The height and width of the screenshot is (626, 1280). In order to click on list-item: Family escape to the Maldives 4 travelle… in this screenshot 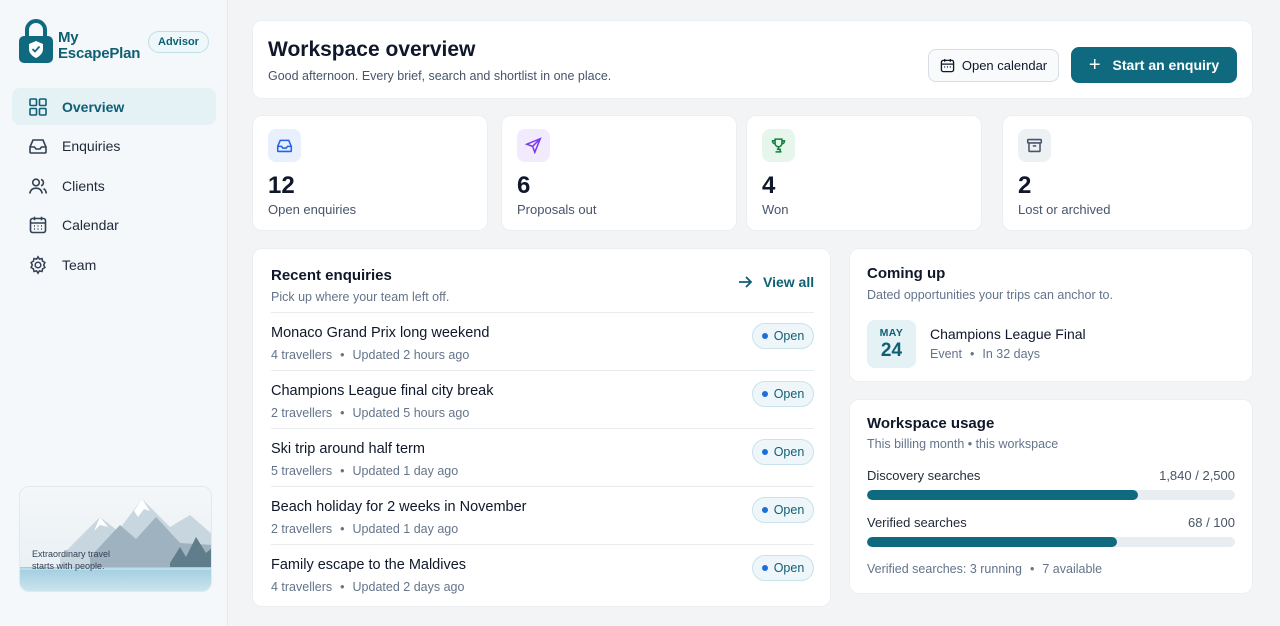, I will do `click(542, 573)`.